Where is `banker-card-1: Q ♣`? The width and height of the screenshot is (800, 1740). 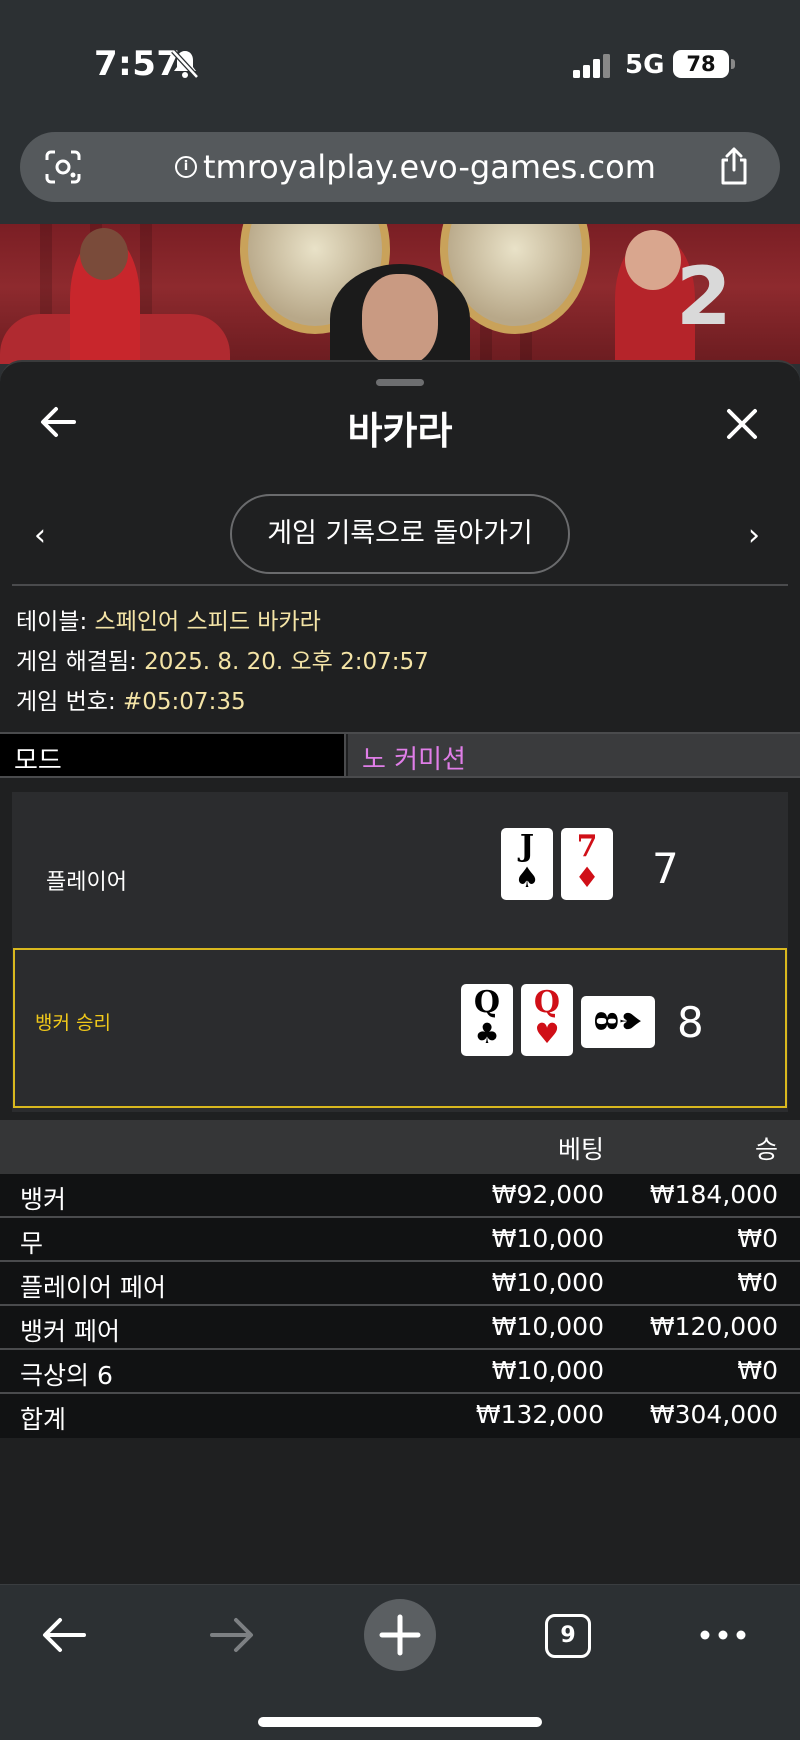 banker-card-1: Q ♣ is located at coordinates (487, 1020).